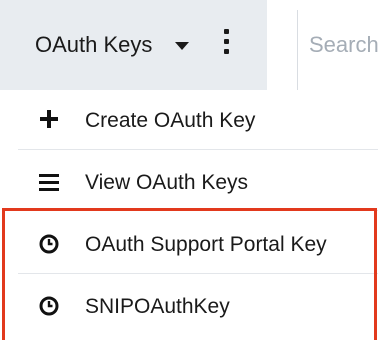 The width and height of the screenshot is (378, 340). I want to click on menu-item-label: SNIPOAuthKey, so click(157, 306).